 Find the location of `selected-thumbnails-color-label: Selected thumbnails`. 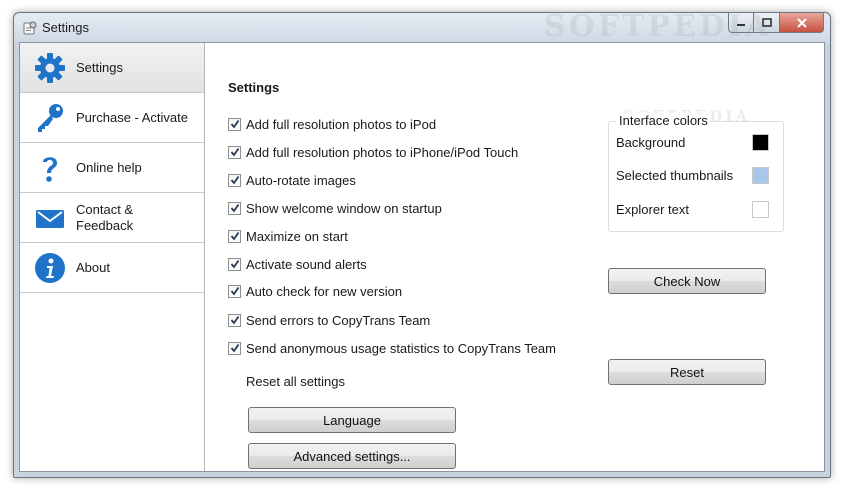

selected-thumbnails-color-label: Selected thumbnails is located at coordinates (675, 175).